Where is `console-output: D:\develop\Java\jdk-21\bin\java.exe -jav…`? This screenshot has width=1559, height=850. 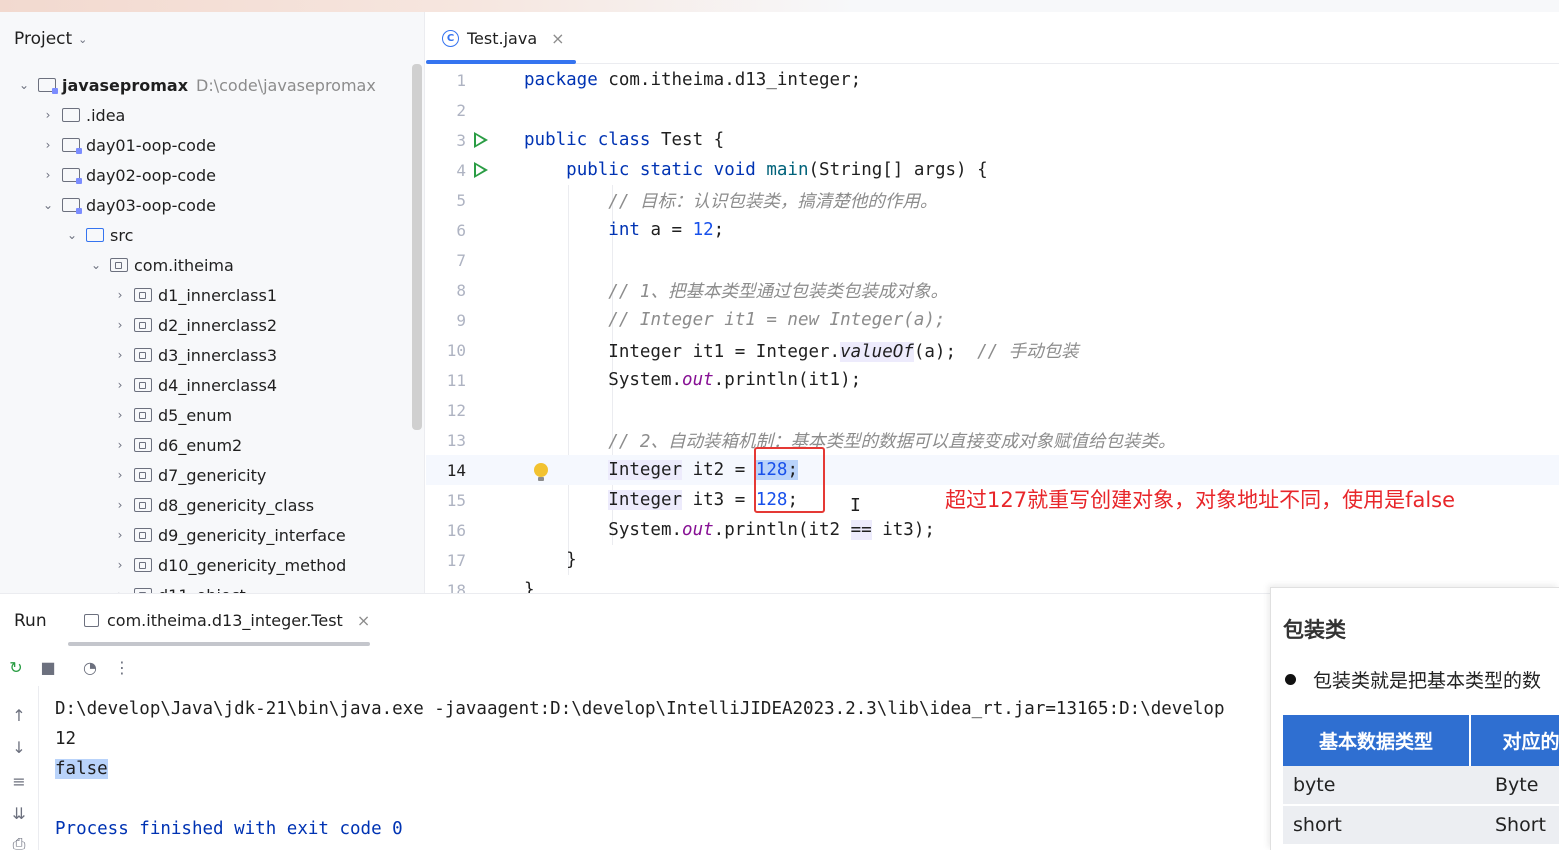
console-output: D:\develop\Java\jdk-21\bin\java.exe -jav… is located at coordinates (662, 769).